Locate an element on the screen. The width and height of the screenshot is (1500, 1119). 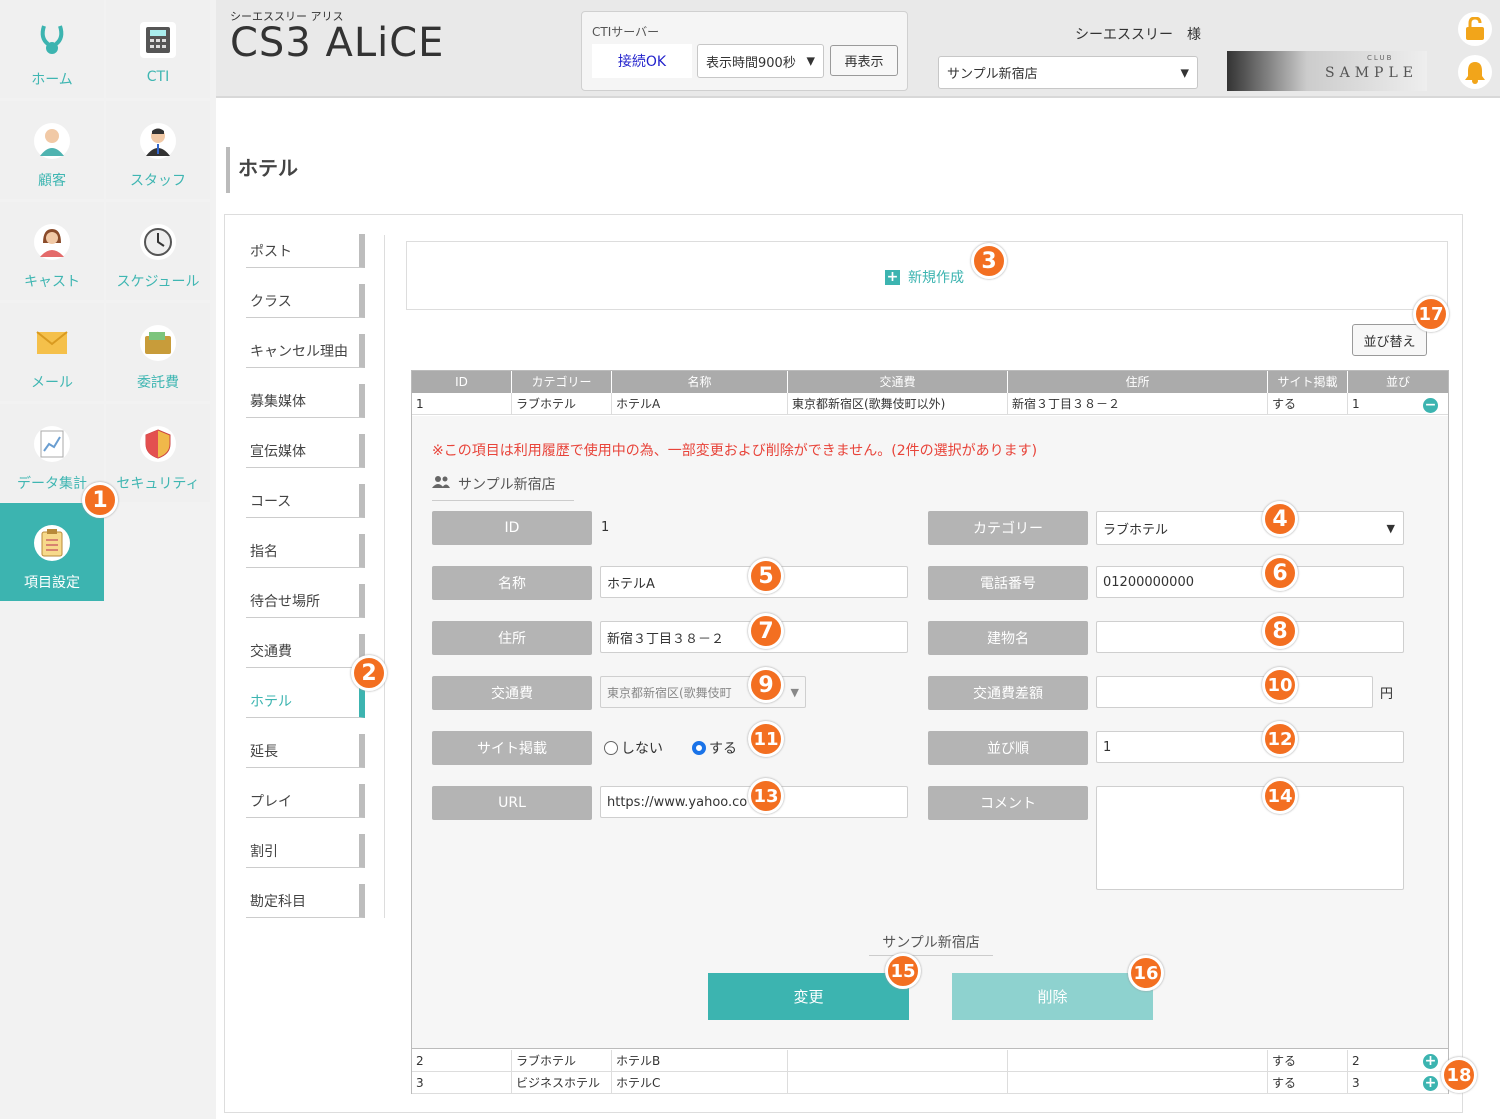
fare-diff-input is located at coordinates (1234, 692).